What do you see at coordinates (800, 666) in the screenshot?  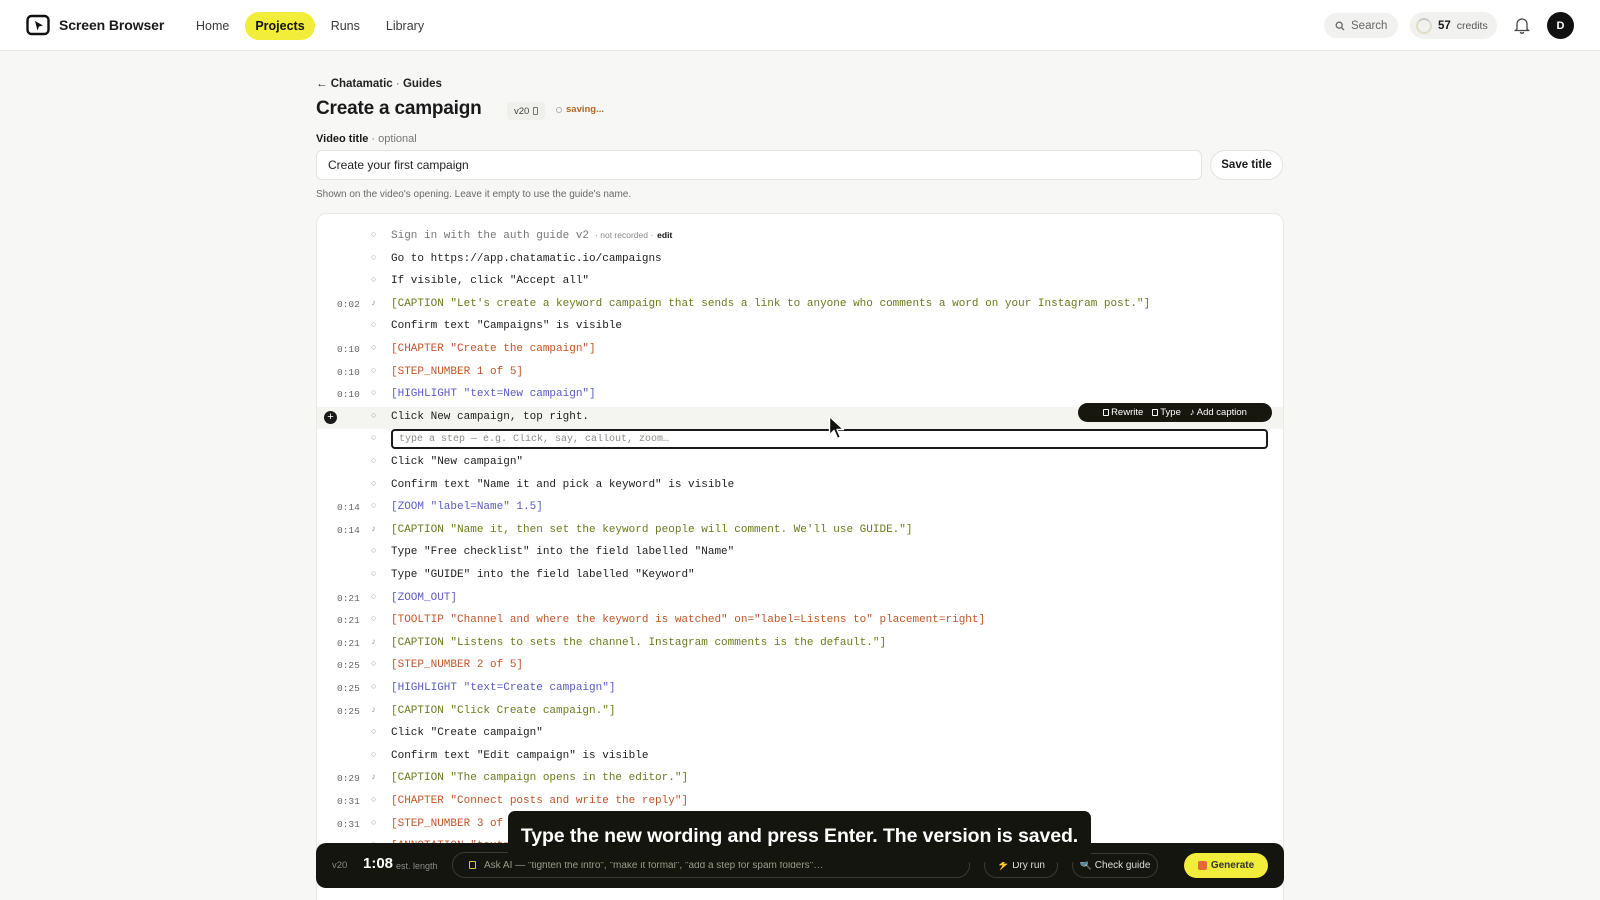 I see `script-row: 0:25 ○ [STEP_NUMBER 2 of 5]` at bounding box center [800, 666].